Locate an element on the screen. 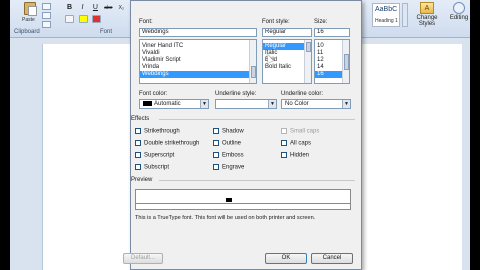 The image size is (480, 270). small-caps-checkbox: Small caps is located at coordinates (300, 132).